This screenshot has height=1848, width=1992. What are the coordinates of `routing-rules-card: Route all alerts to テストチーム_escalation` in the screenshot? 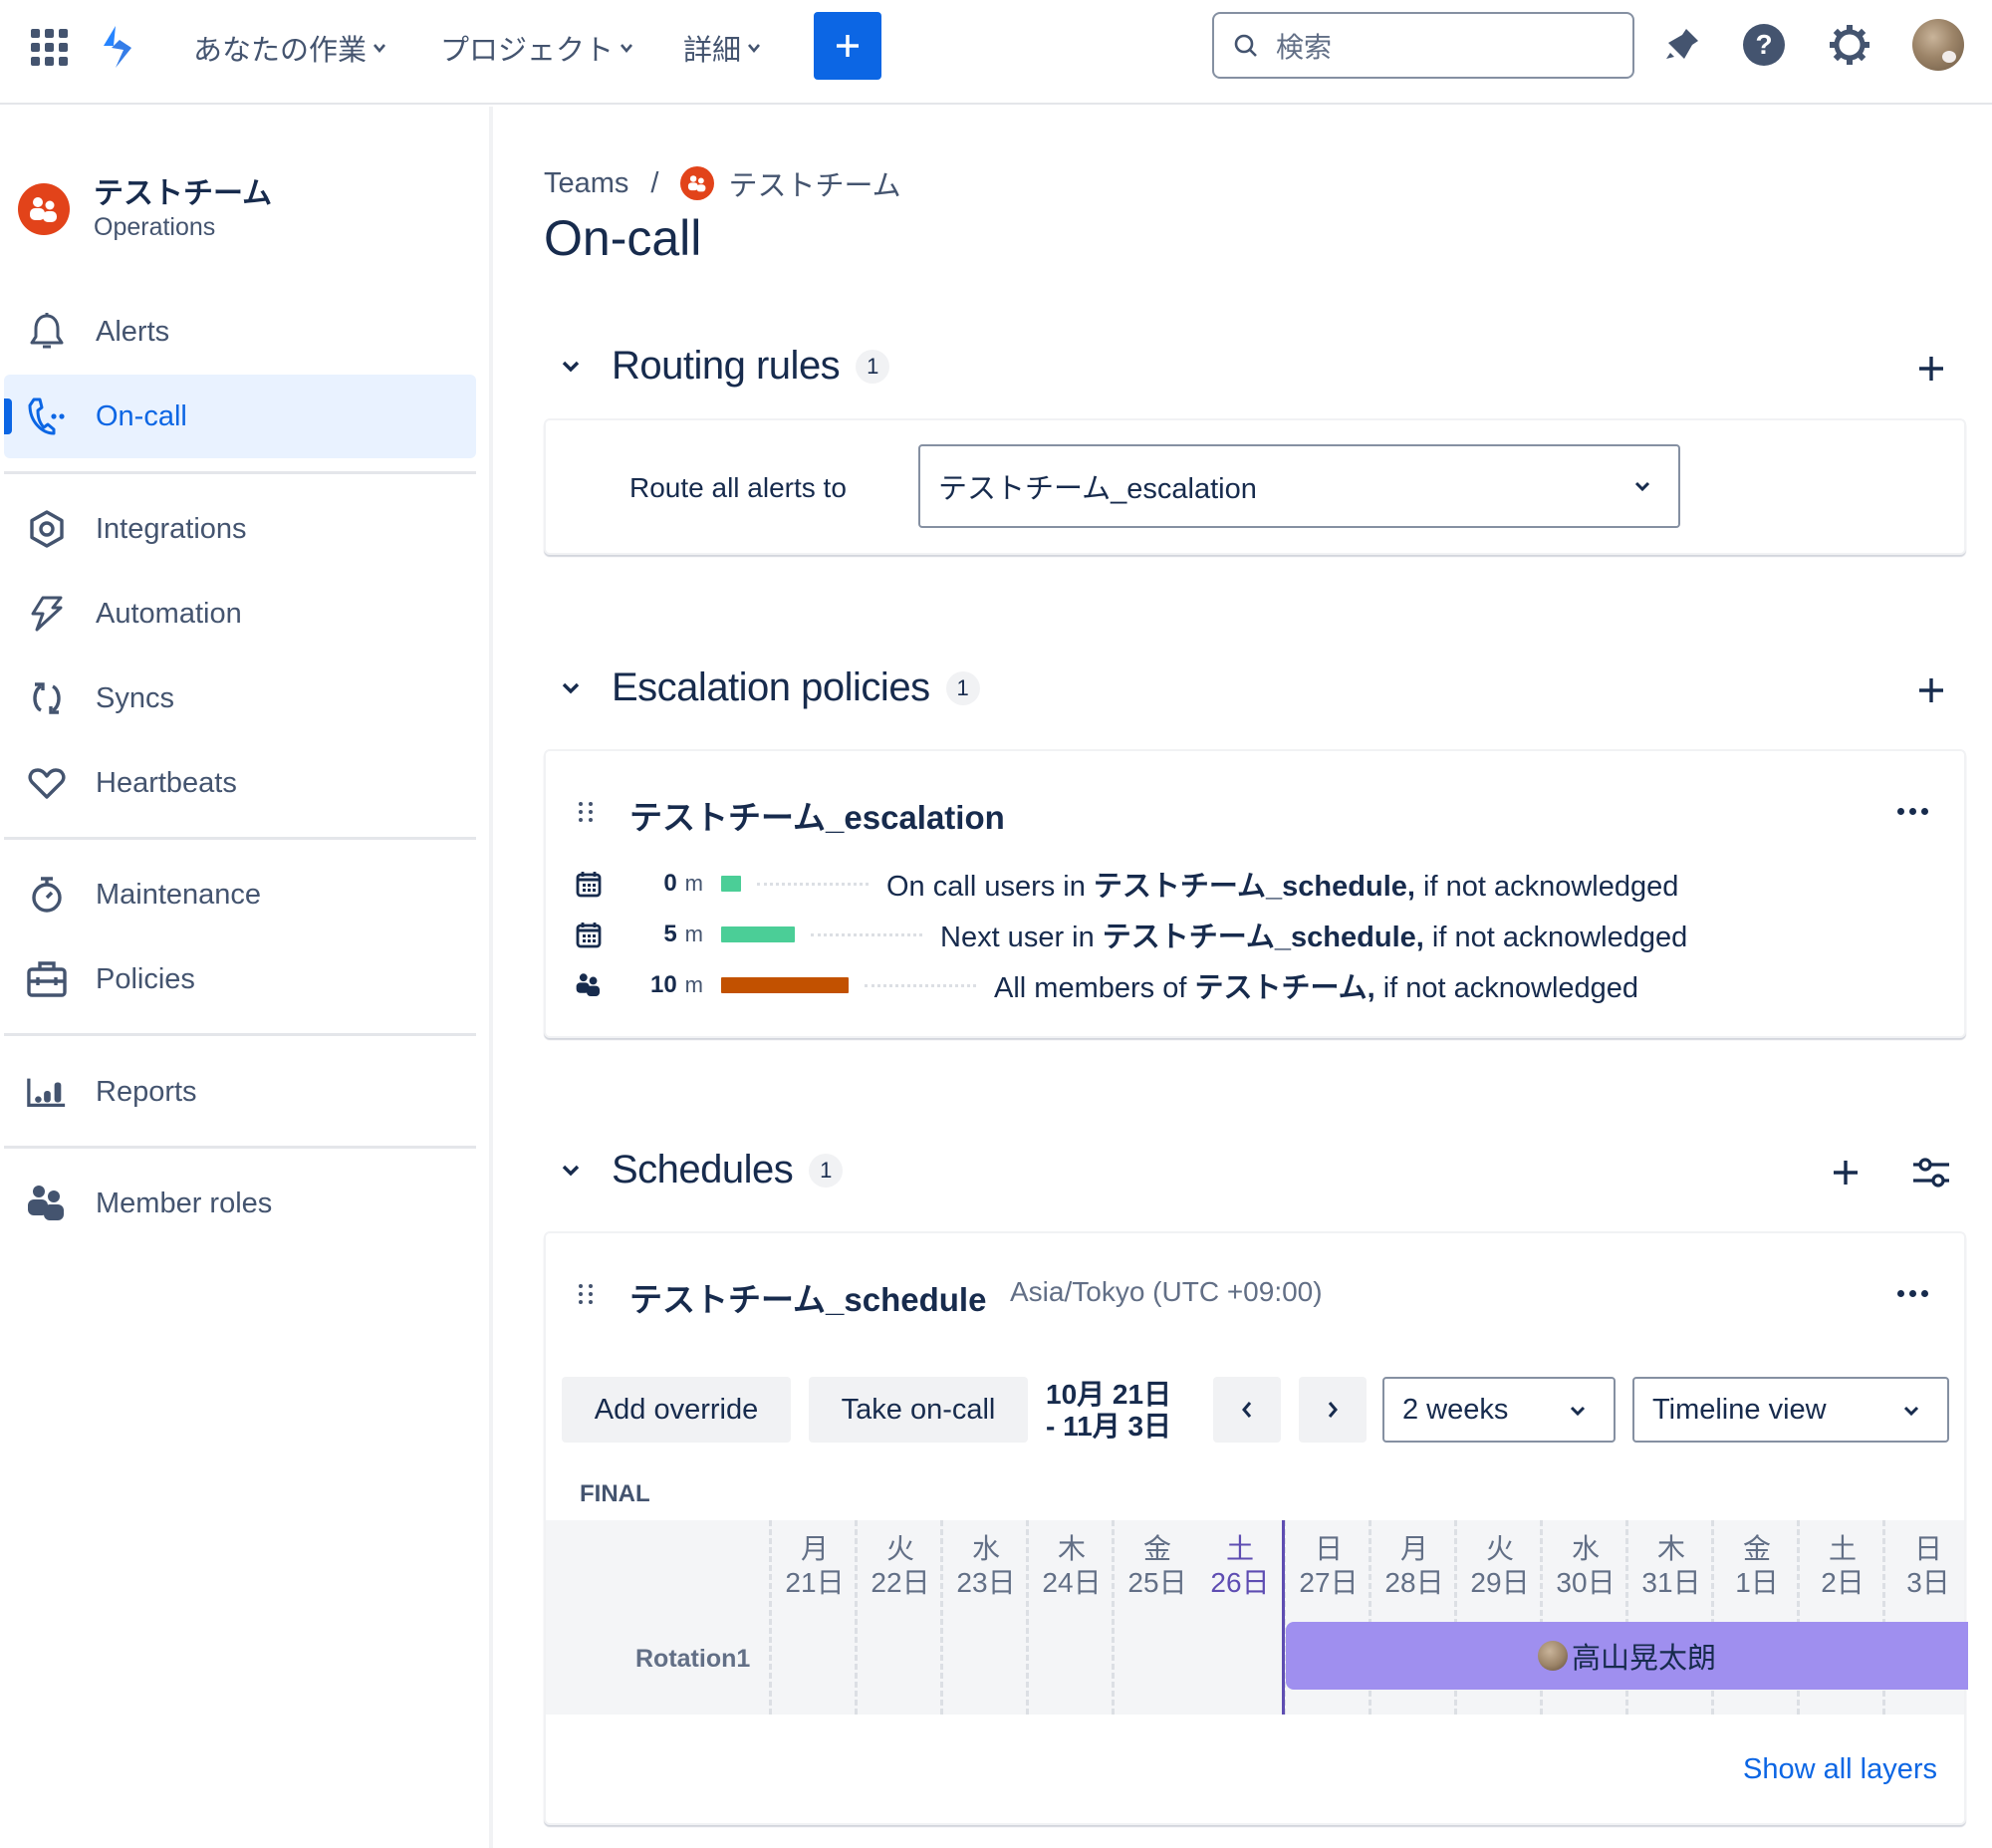 It's located at (1255, 487).